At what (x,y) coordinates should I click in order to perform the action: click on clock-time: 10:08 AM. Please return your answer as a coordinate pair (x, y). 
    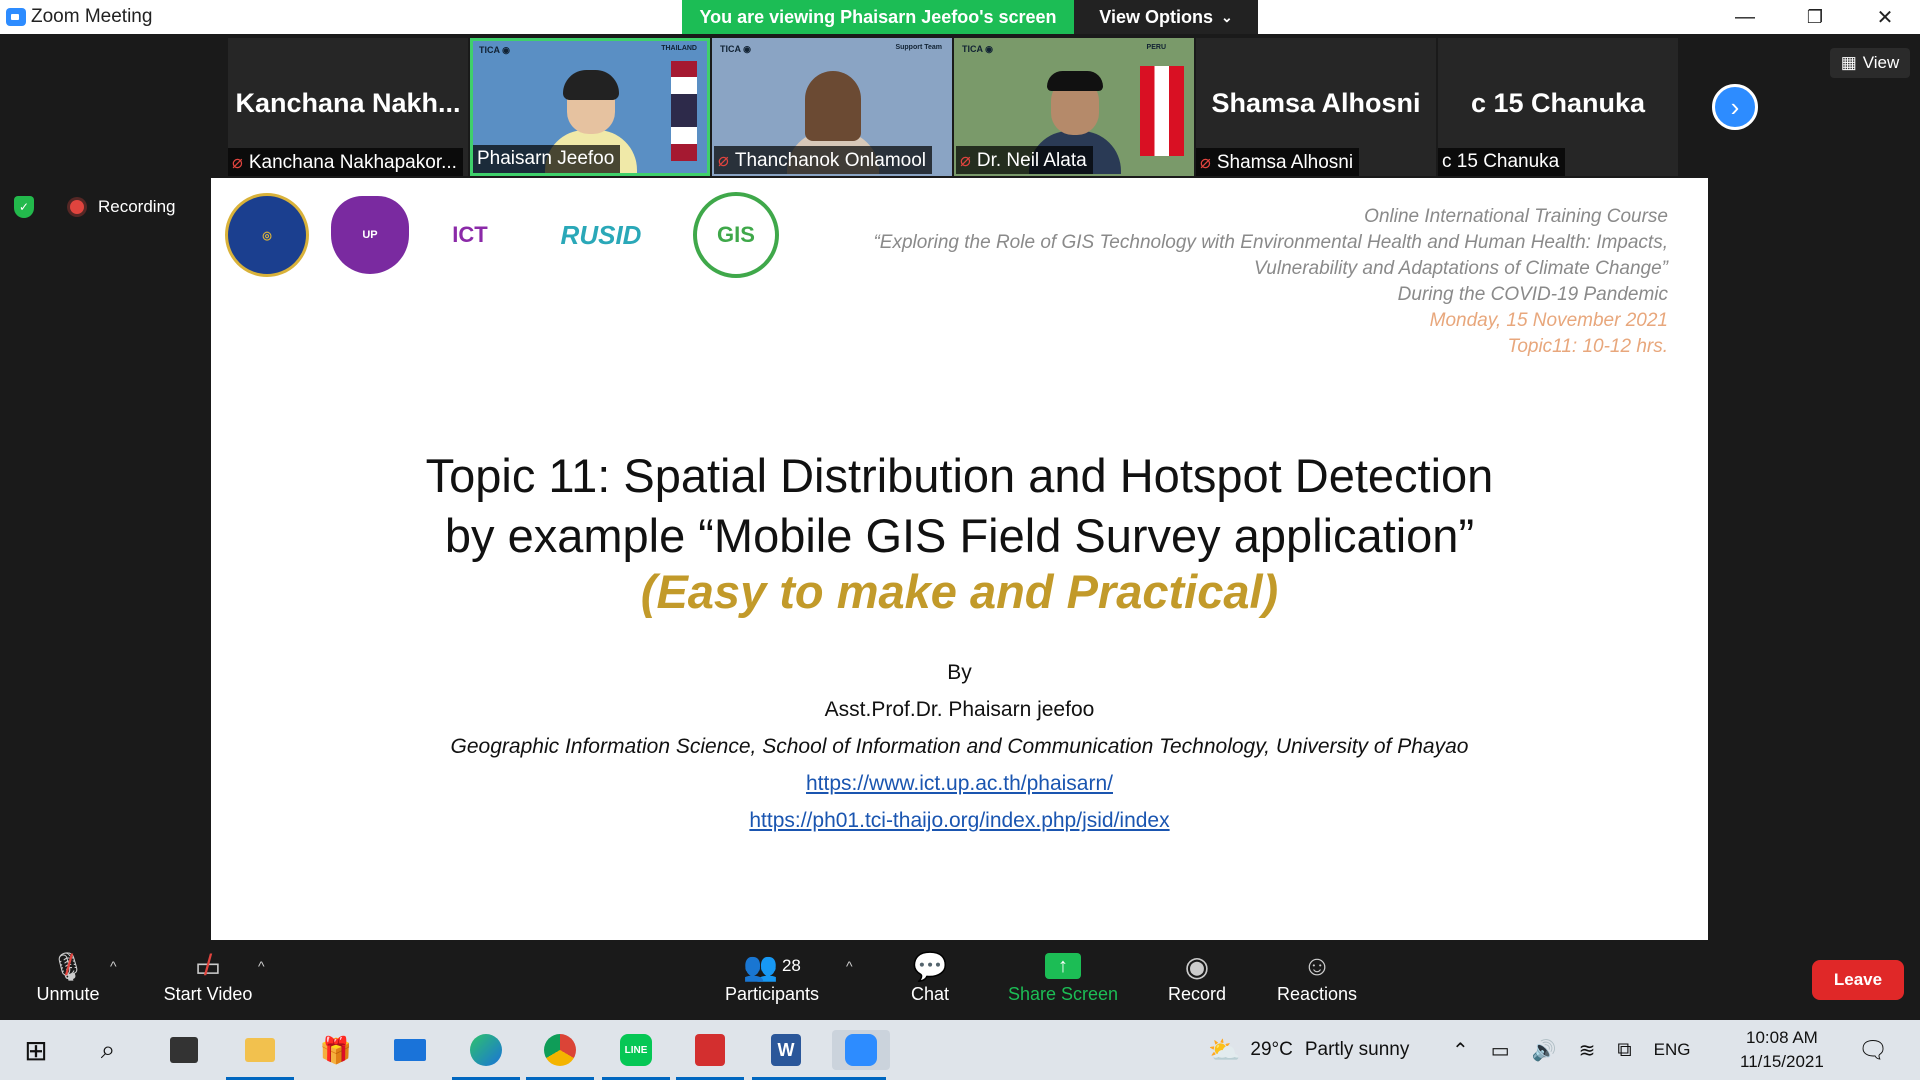
    Looking at the image, I should click on (1782, 1037).